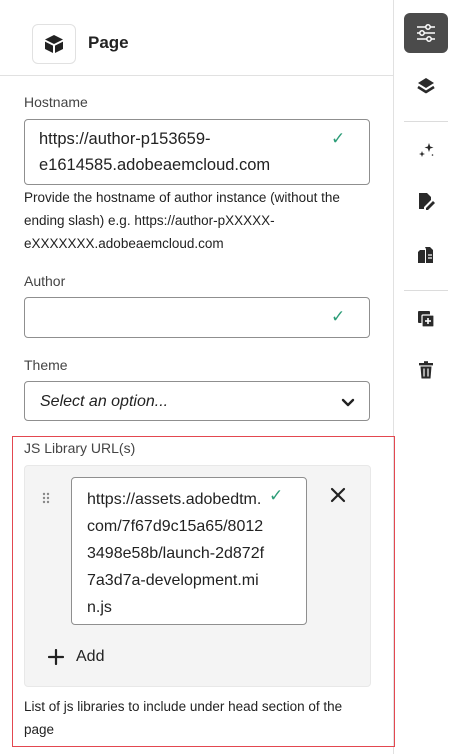  What do you see at coordinates (348, 404) in the screenshot?
I see `chevron-down-icon` at bounding box center [348, 404].